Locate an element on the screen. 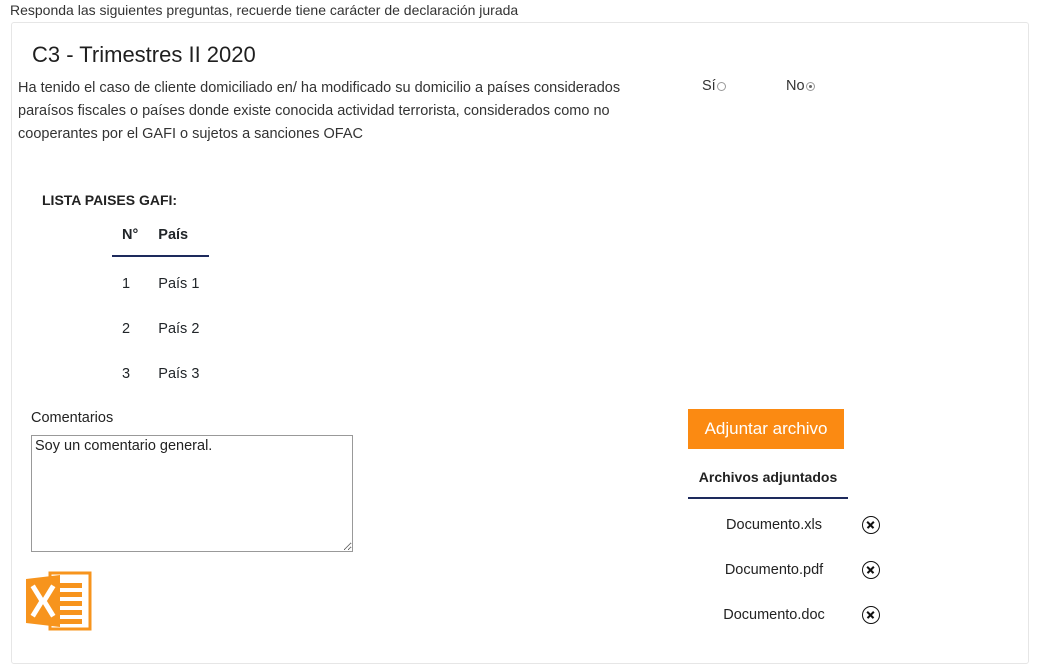 Image resolution: width=1058 pixels, height=664 pixels. option-si-label: Sí is located at coordinates (709, 86).